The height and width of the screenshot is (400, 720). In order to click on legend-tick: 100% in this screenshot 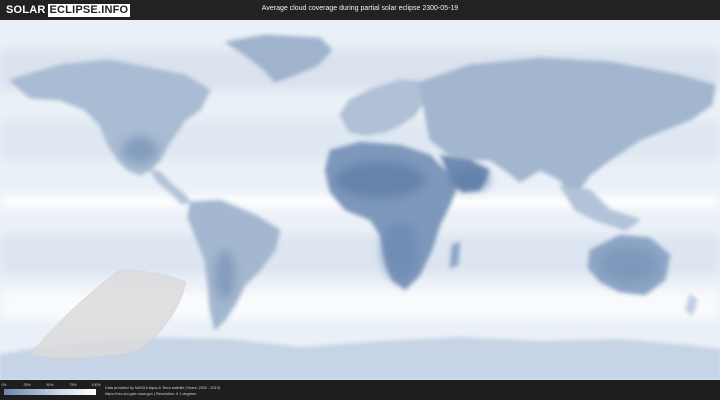, I will do `click(96, 385)`.